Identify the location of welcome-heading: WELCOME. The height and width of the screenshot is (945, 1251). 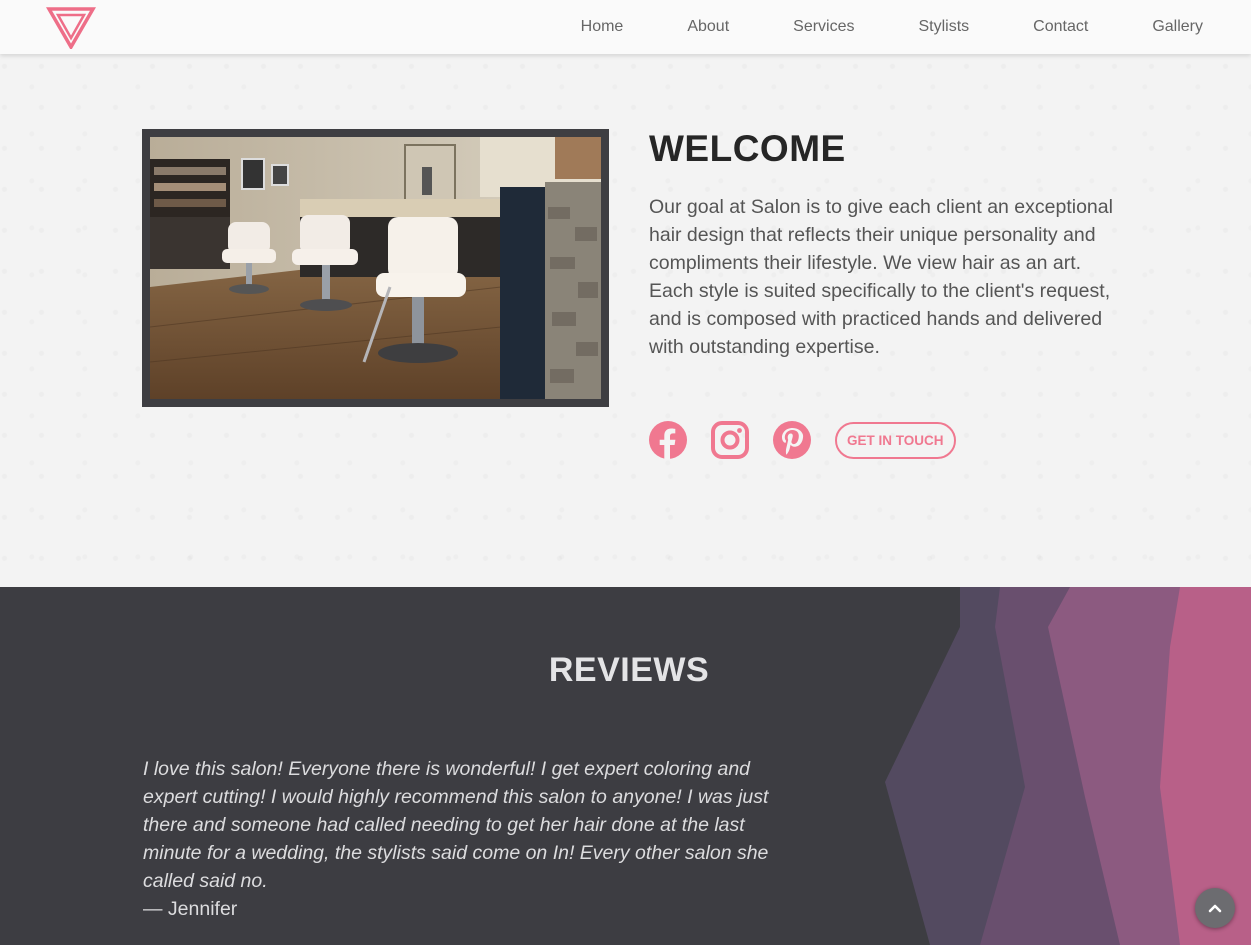
(747, 148).